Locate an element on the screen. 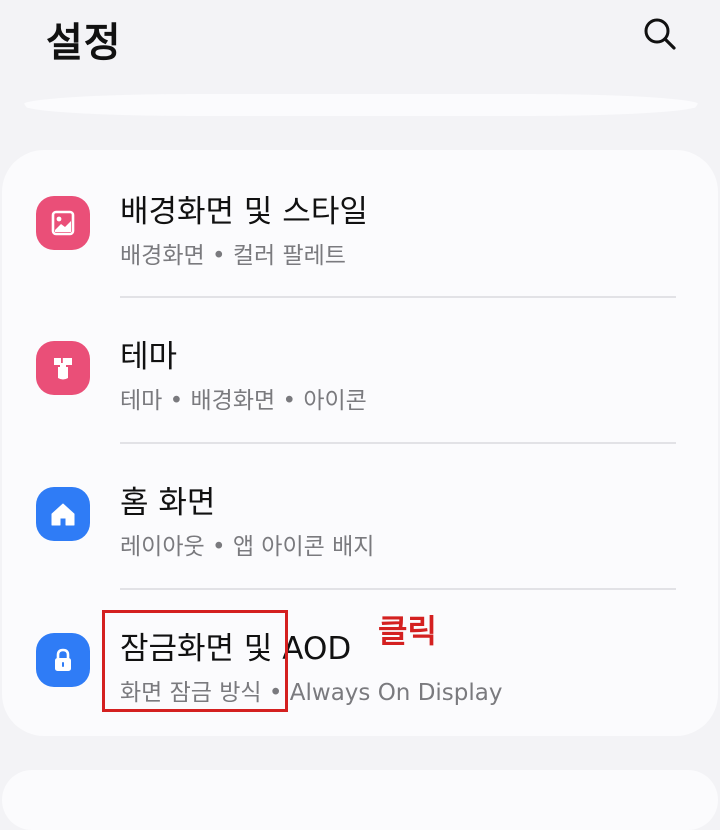 This screenshot has height=830, width=720. settings-item-subtitle: 테마 • 배경화면 • 아이콘 is located at coordinates (243, 401).